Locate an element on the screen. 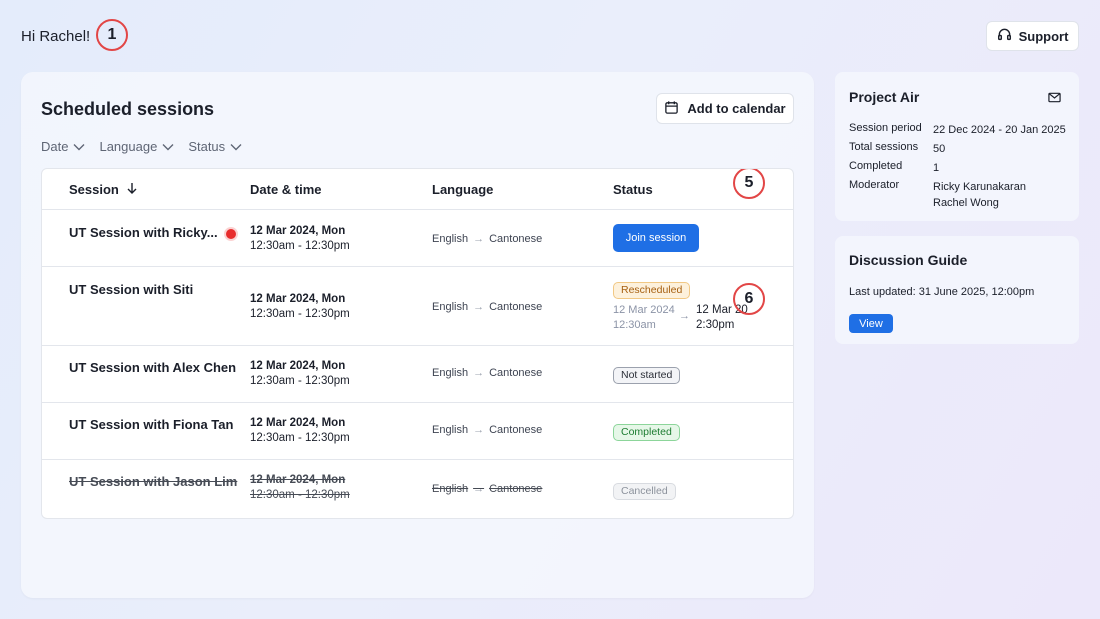 The width and height of the screenshot is (1100, 619). filter-bar: Date Language Status is located at coordinates (141, 146).